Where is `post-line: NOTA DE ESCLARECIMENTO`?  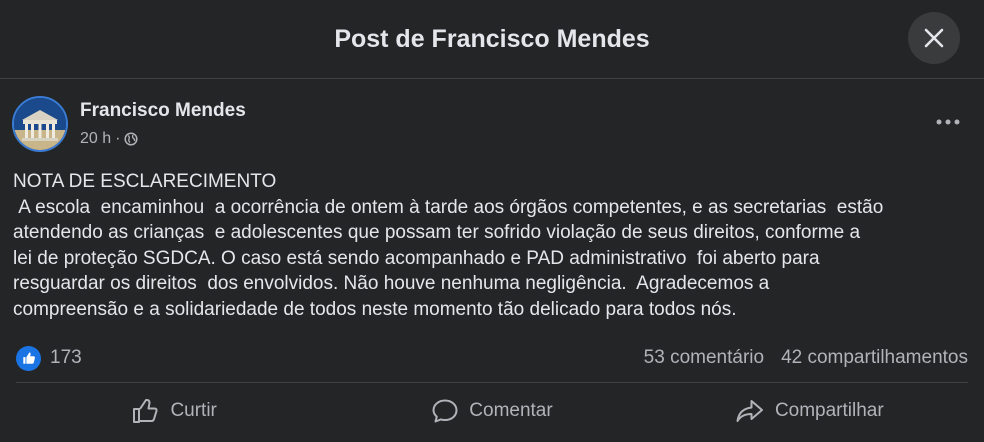
post-line: NOTA DE ESCLARECIMENTO is located at coordinates (145, 181).